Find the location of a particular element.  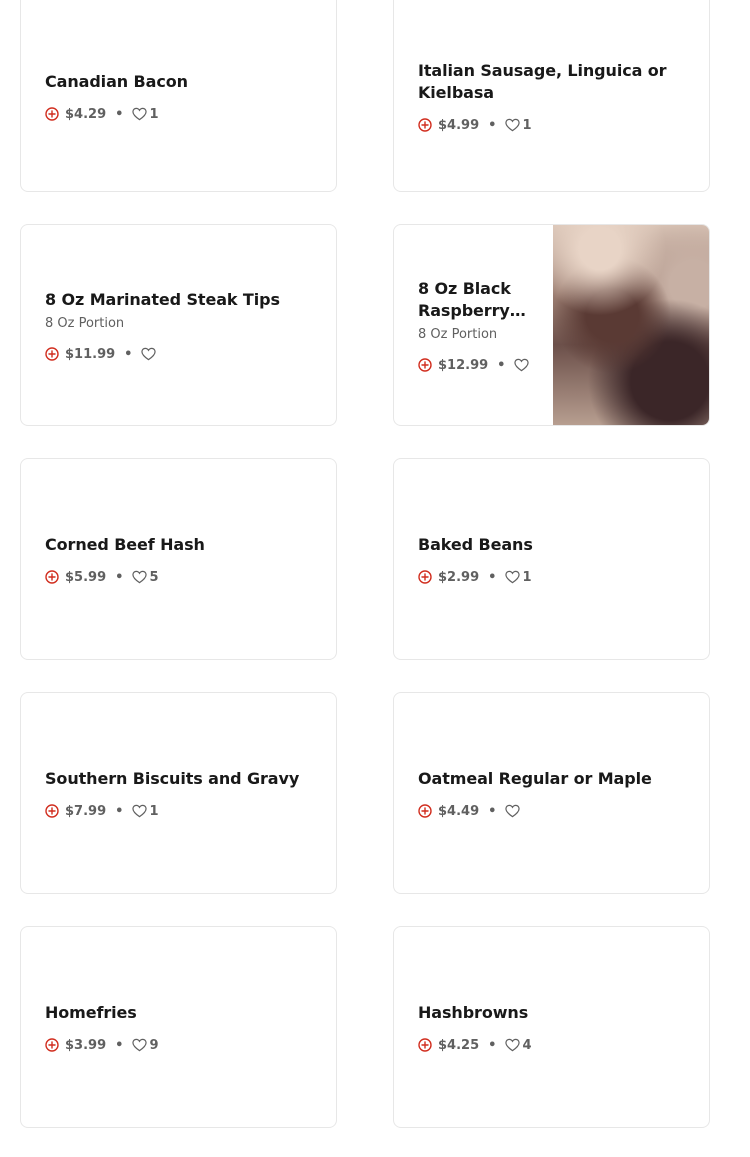

item-meta: $4.29 • 1 is located at coordinates (178, 114).